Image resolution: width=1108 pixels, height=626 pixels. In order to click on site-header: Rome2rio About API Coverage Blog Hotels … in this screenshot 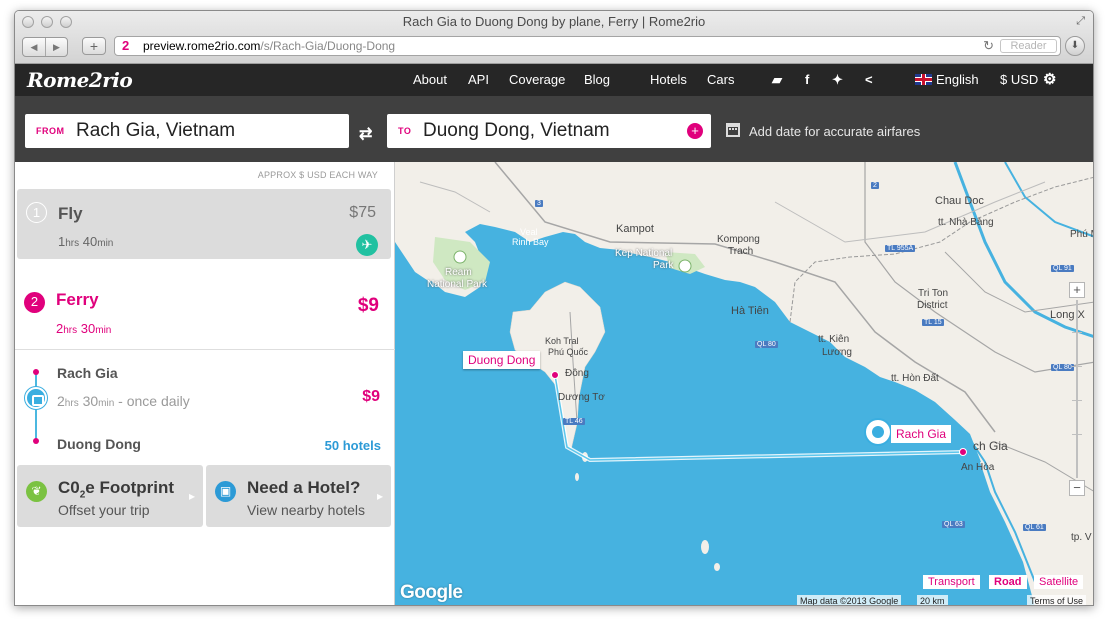, I will do `click(554, 80)`.